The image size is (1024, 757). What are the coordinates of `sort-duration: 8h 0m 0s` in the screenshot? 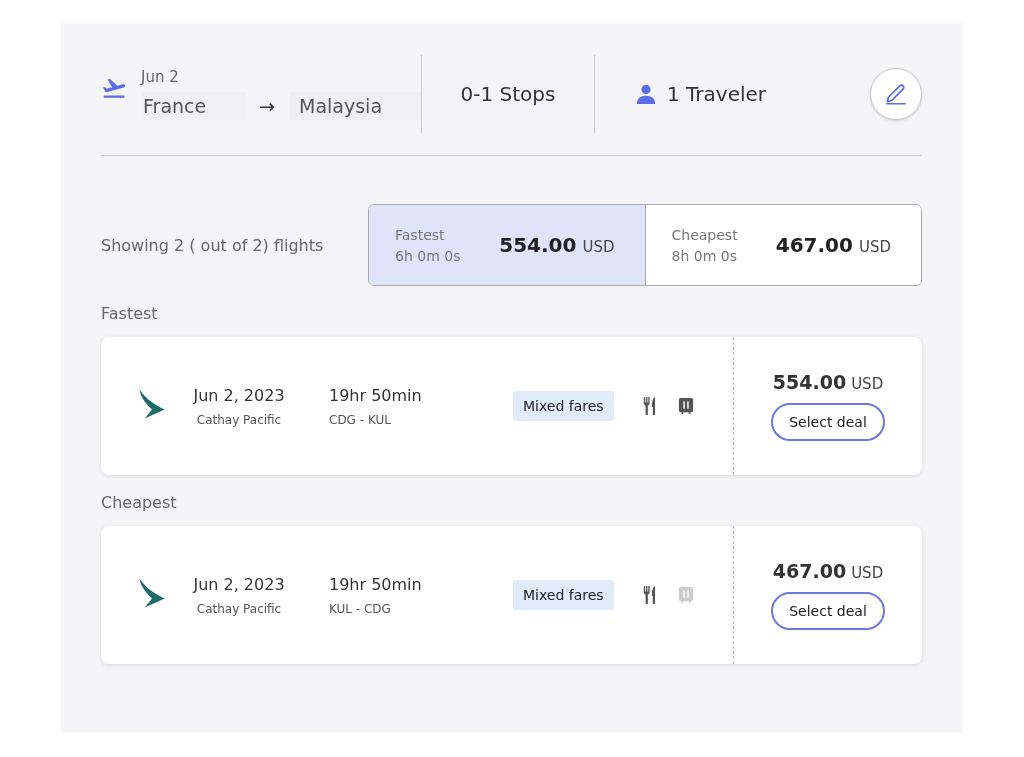 It's located at (704, 255).